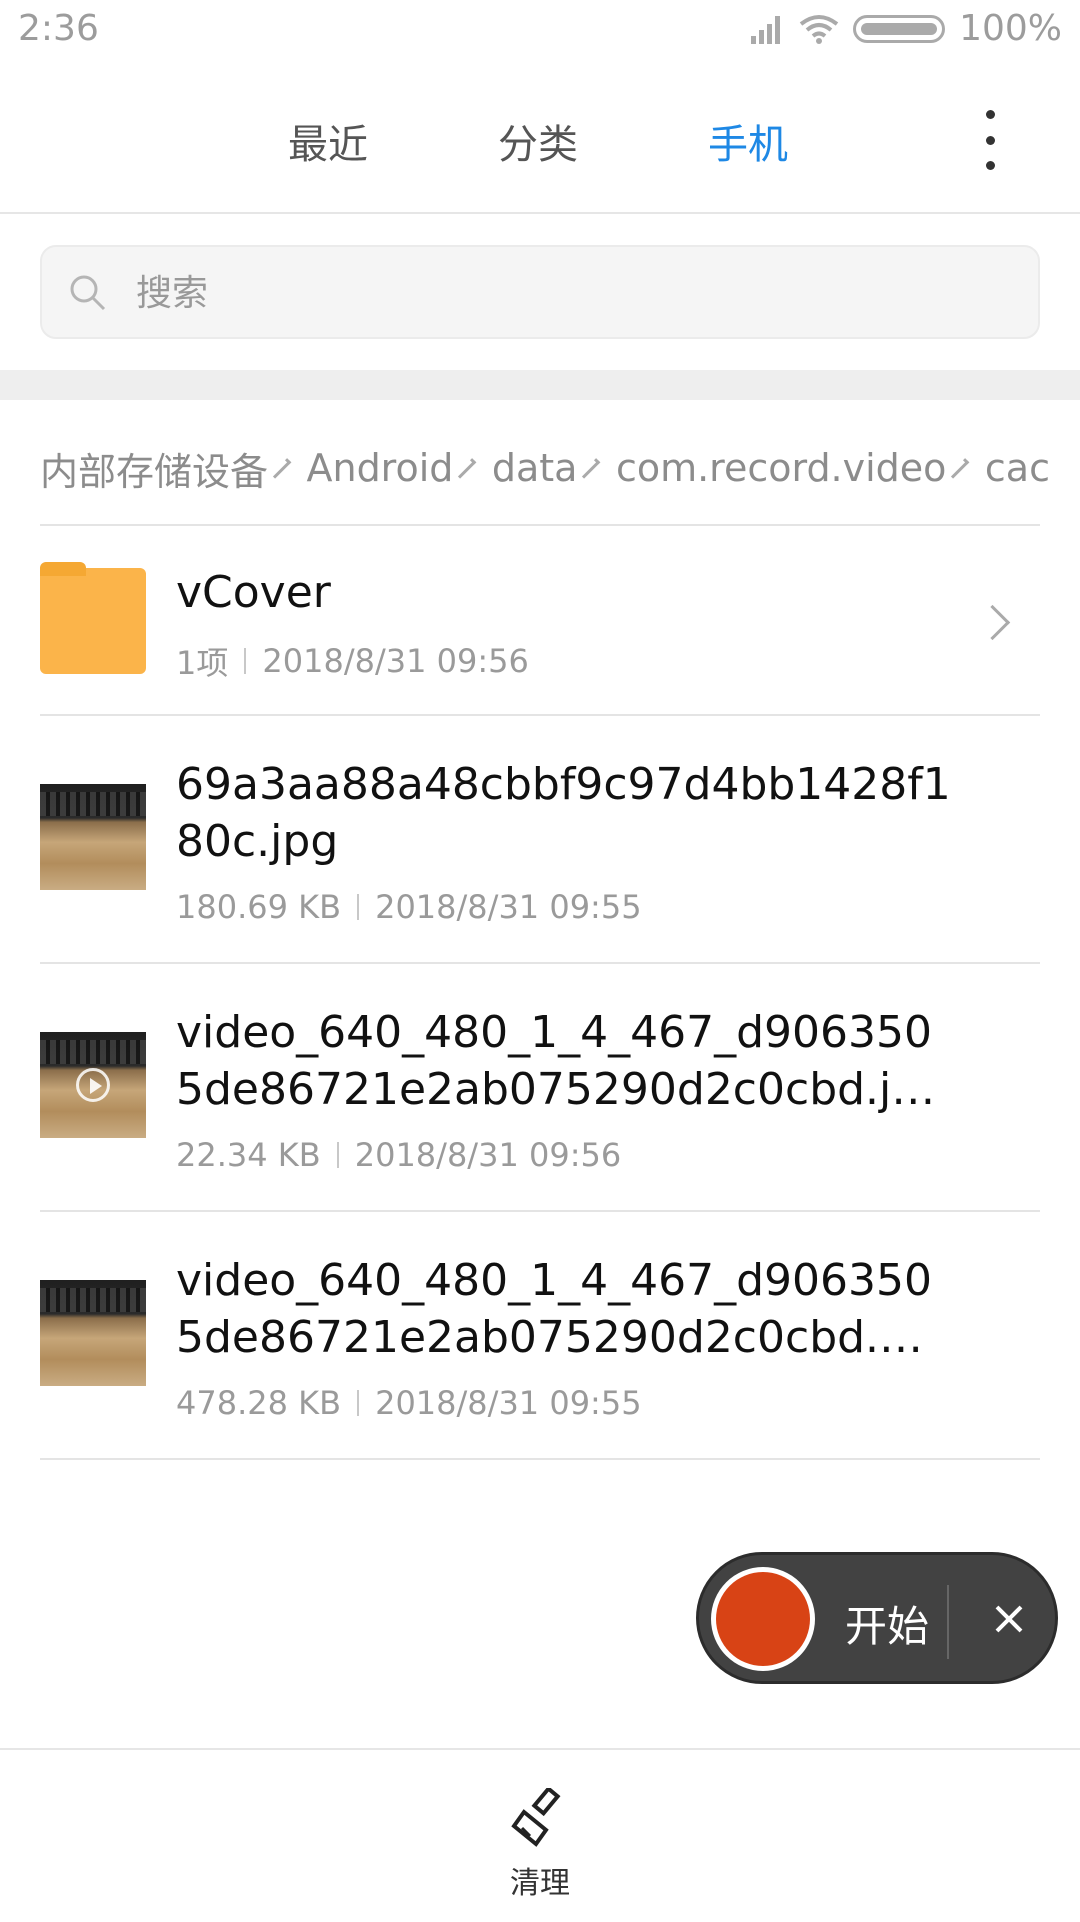 The height and width of the screenshot is (1922, 1080). What do you see at coordinates (58, 28) in the screenshot?
I see `status-time: 2:36` at bounding box center [58, 28].